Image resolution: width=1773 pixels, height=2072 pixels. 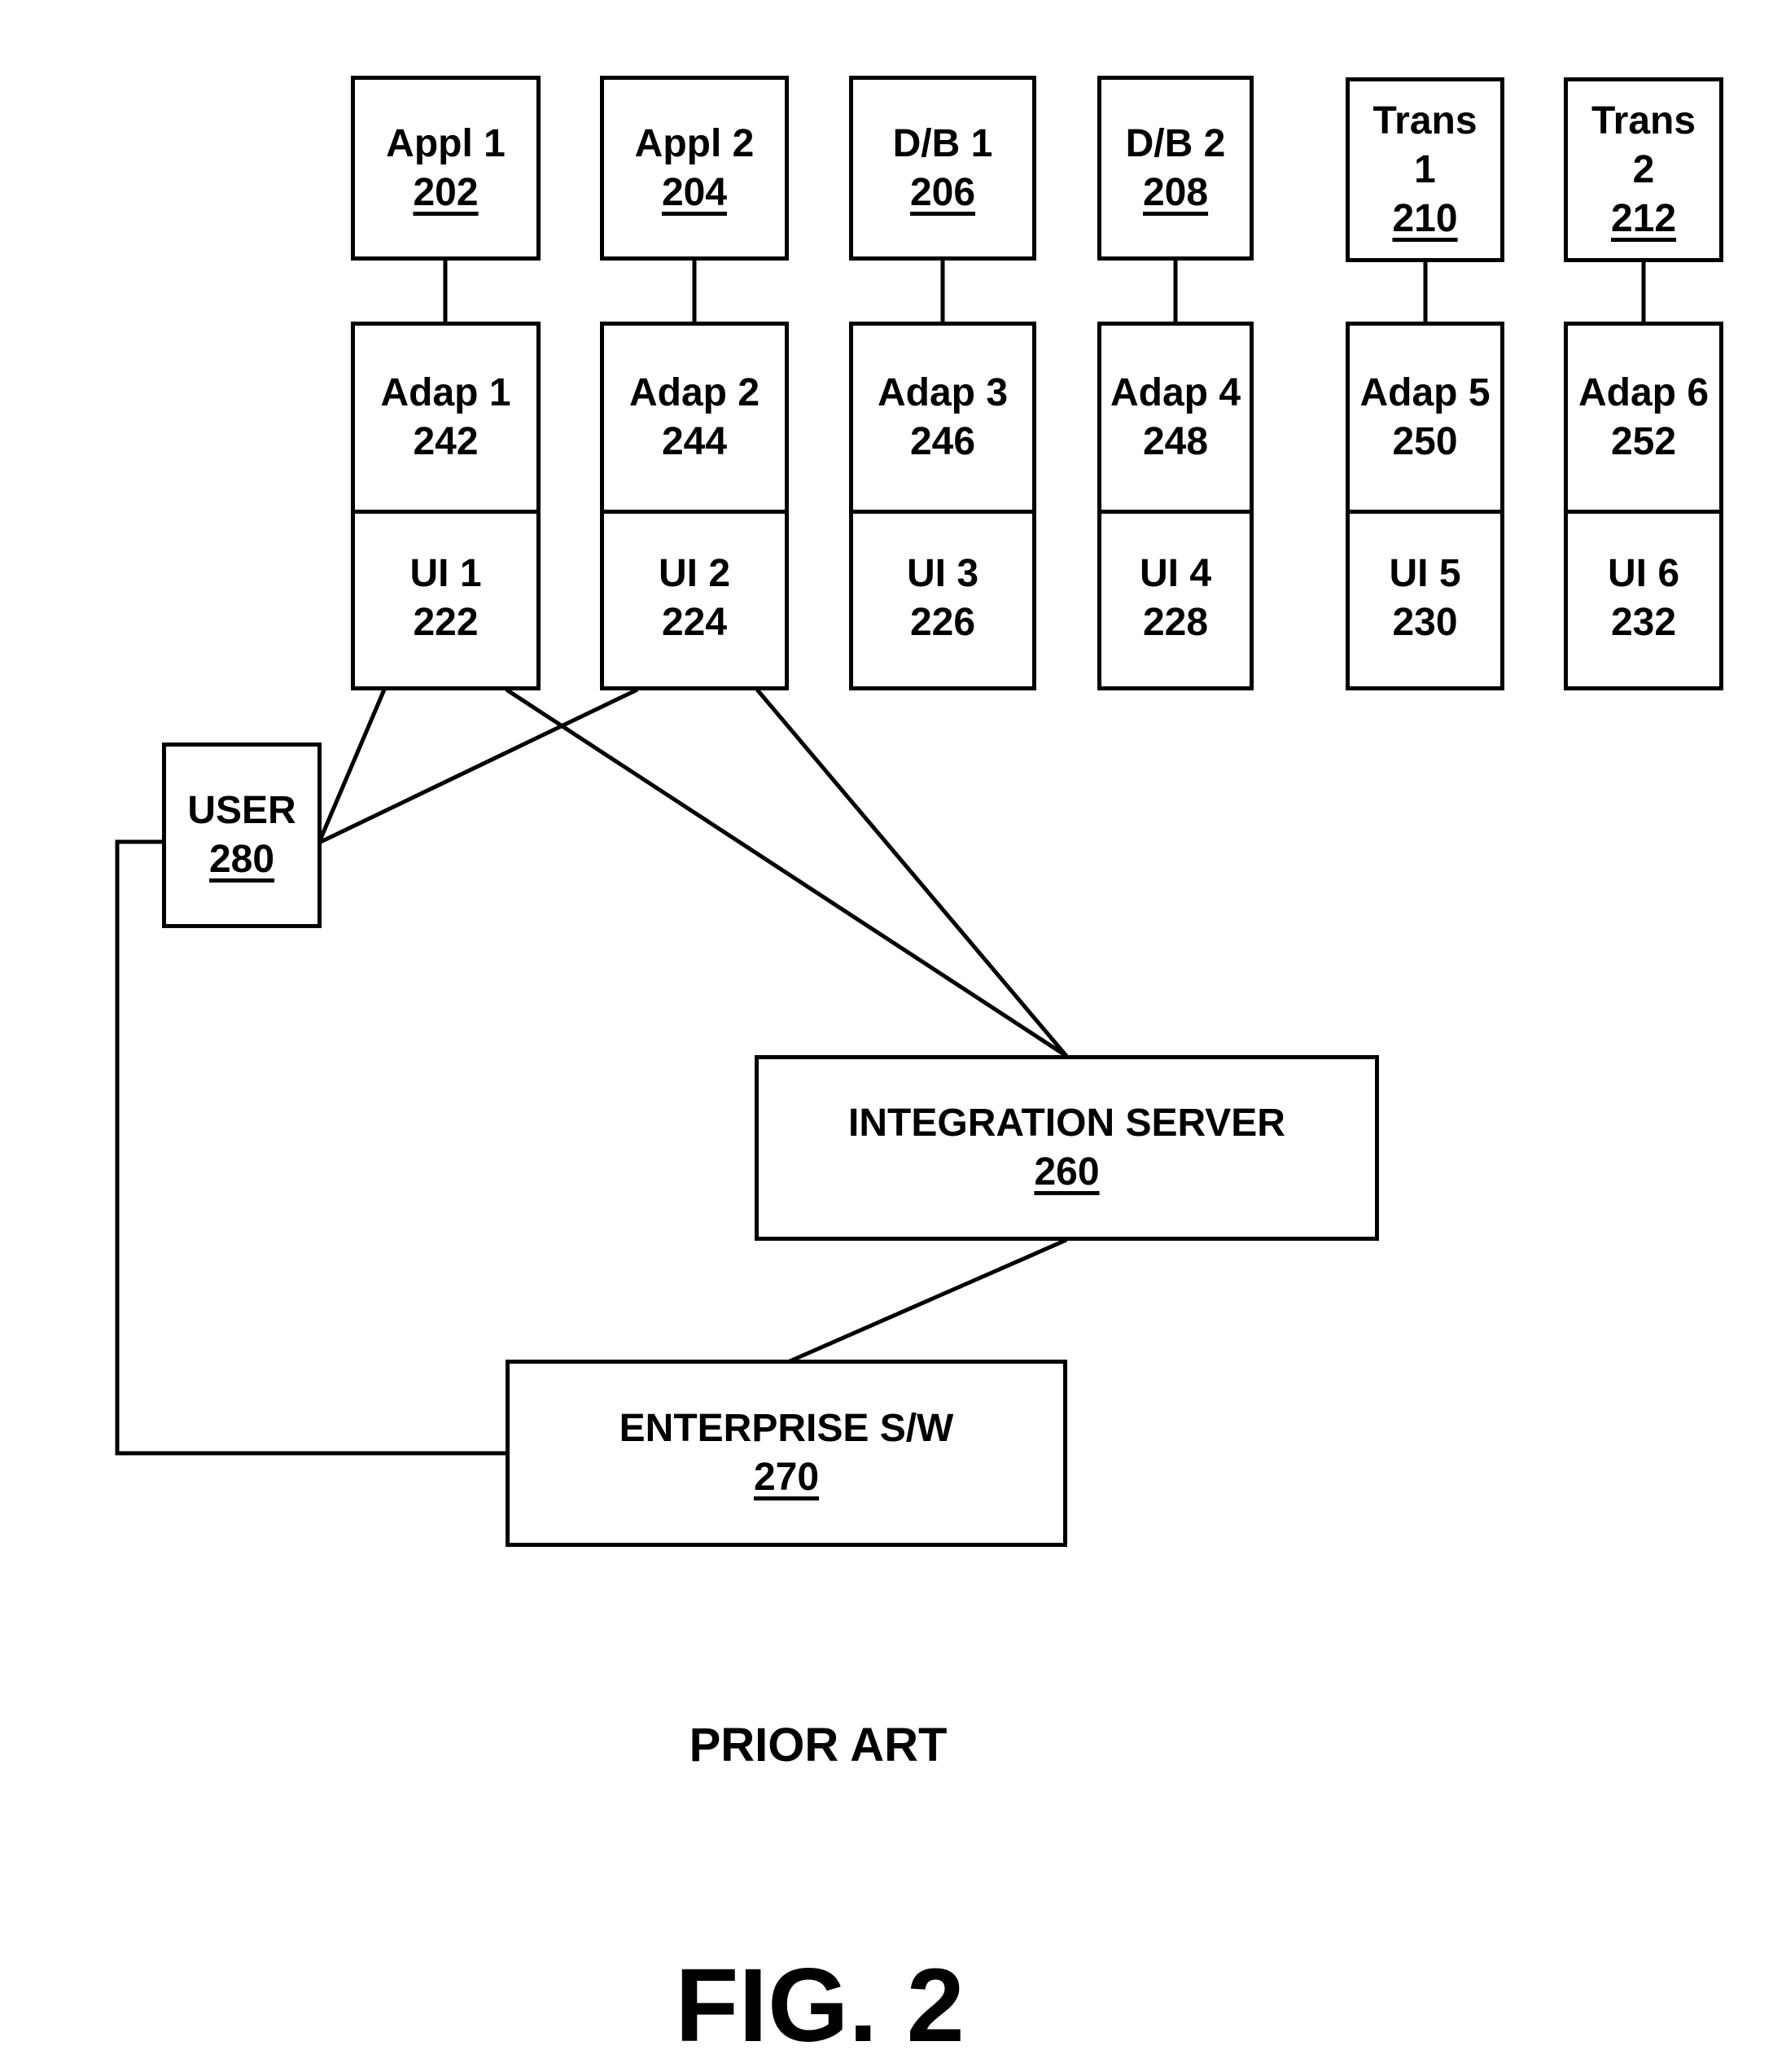 I want to click on integration-server-label: INTEGRATION SERVER, so click(x=1066, y=1124).